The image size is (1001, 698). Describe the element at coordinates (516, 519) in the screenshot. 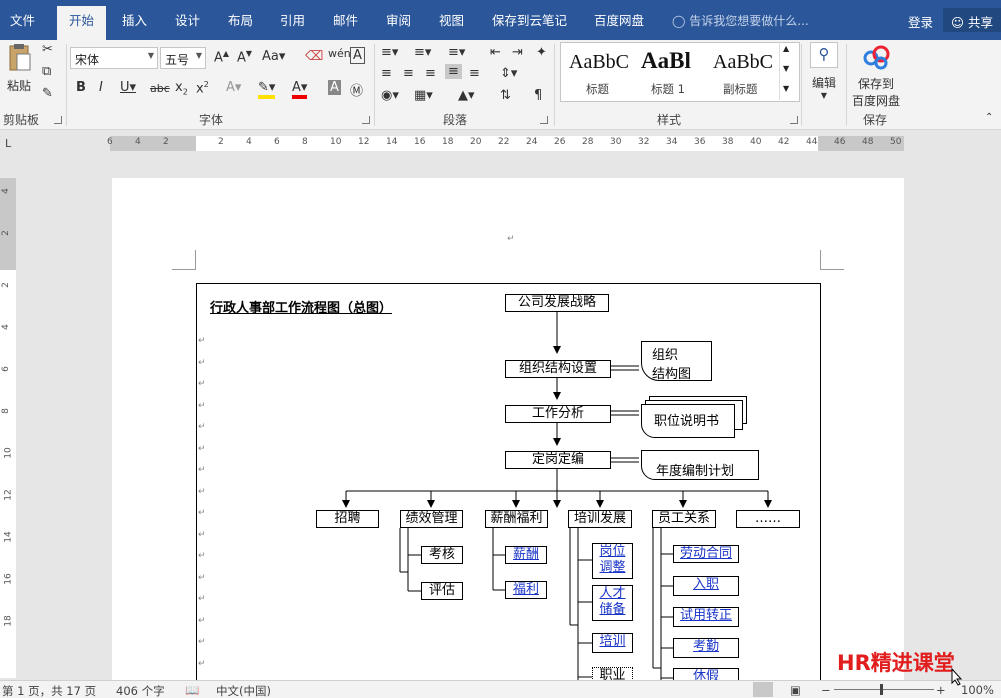

I see `node-compensation: 薪酬福利` at that location.